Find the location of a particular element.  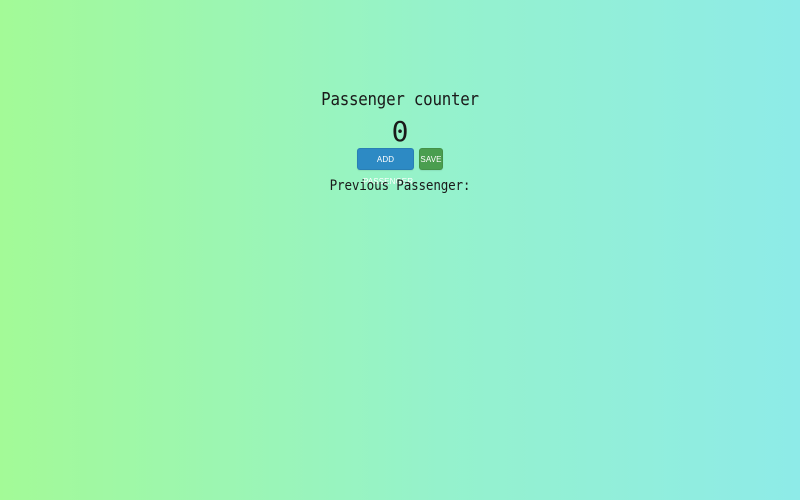

controls: ADD PASSENGER SAVE is located at coordinates (400, 167).